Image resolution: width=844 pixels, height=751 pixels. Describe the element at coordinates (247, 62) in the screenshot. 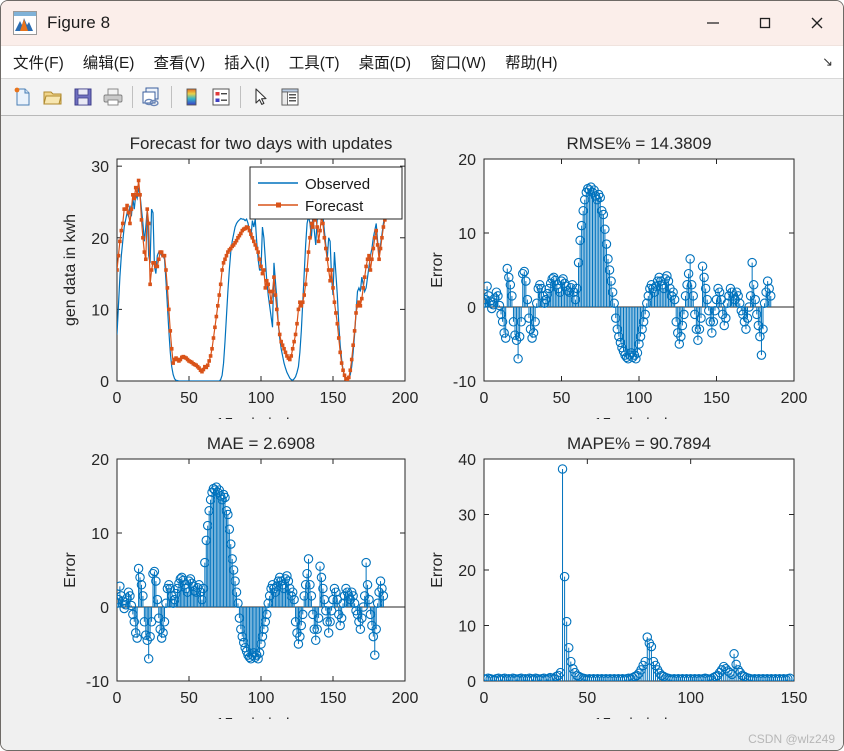

I see `menu-insert: 插入(I)` at that location.